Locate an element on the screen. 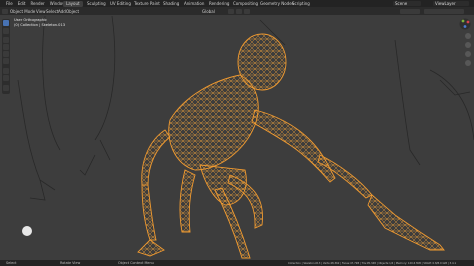 This screenshot has width=474, height=266. tab-rendering: Rendering is located at coordinates (219, 4).